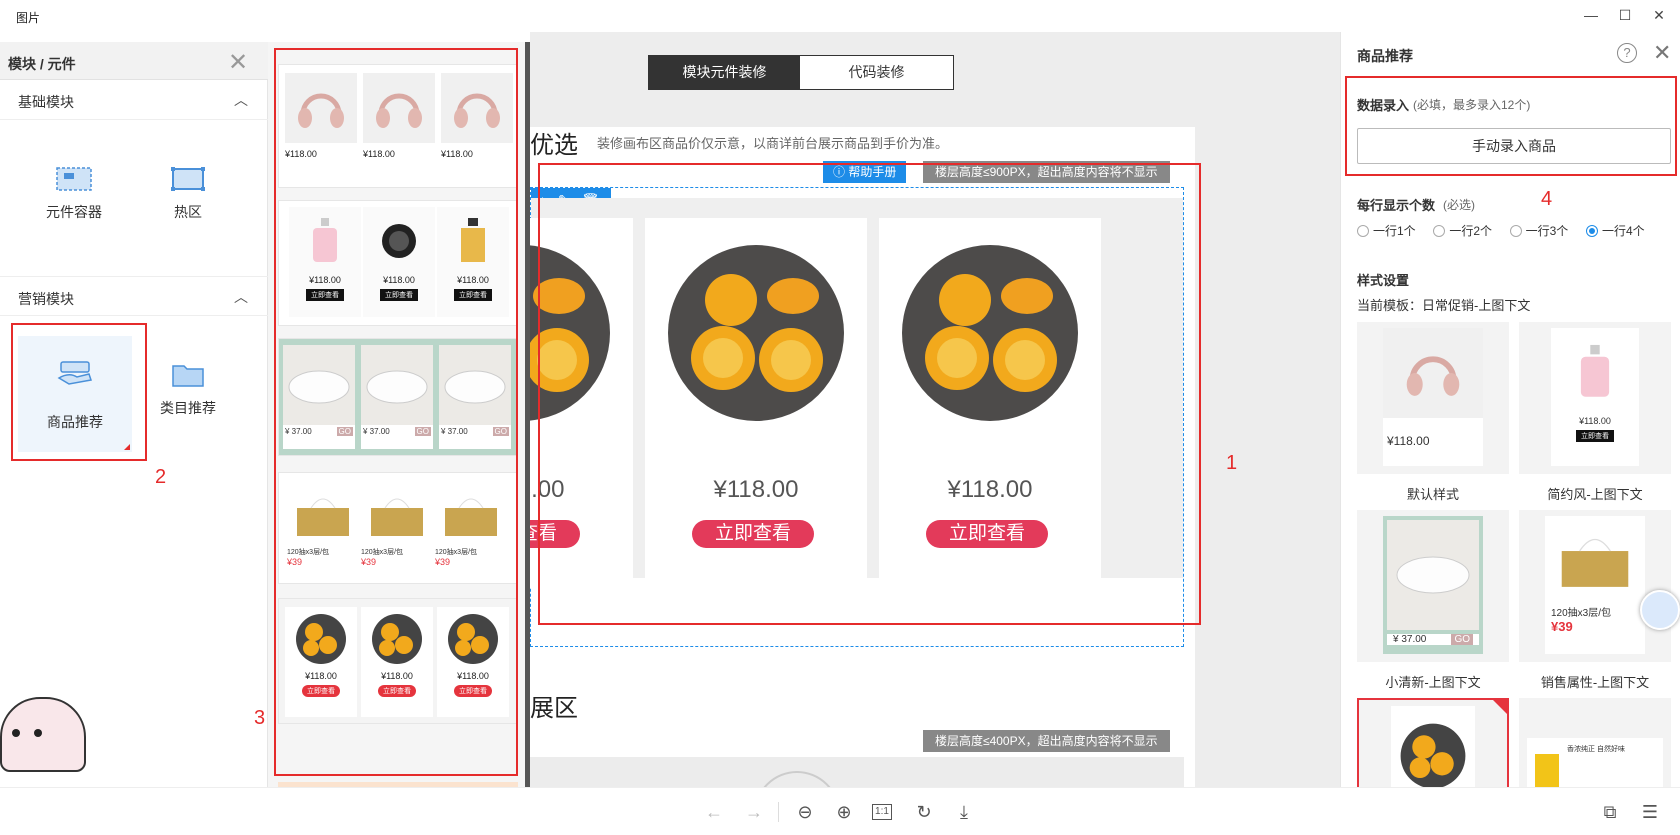 This screenshot has width=1680, height=835. What do you see at coordinates (554, 145) in the screenshot?
I see `floor-title: 优选` at bounding box center [554, 145].